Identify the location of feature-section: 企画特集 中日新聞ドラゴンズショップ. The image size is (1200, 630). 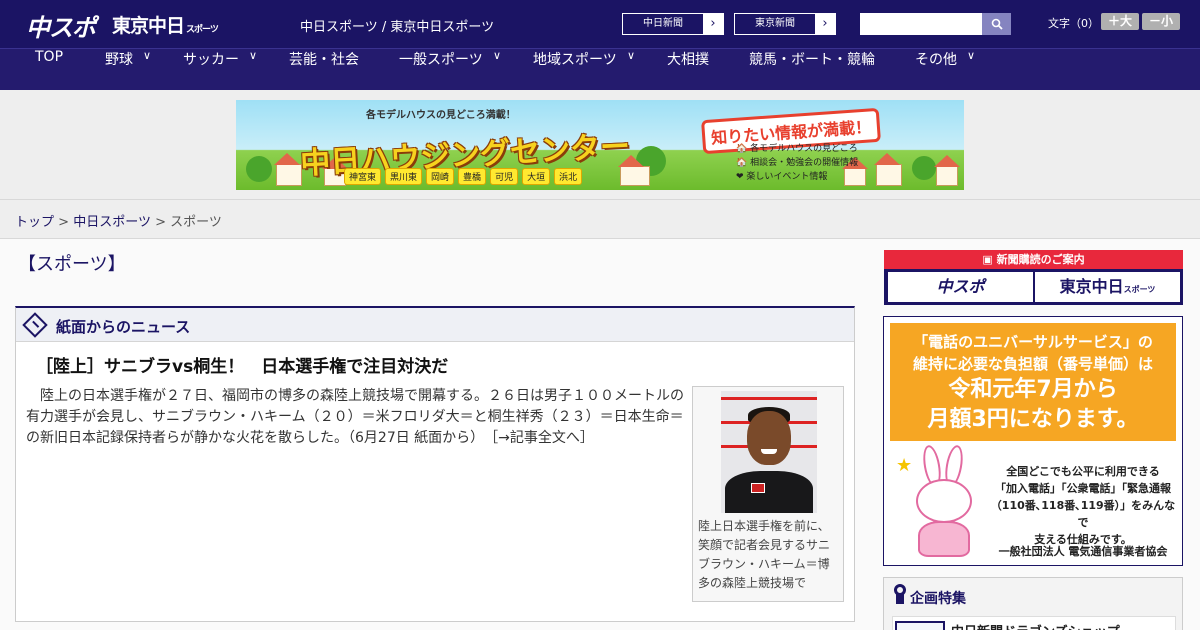
(1033, 603).